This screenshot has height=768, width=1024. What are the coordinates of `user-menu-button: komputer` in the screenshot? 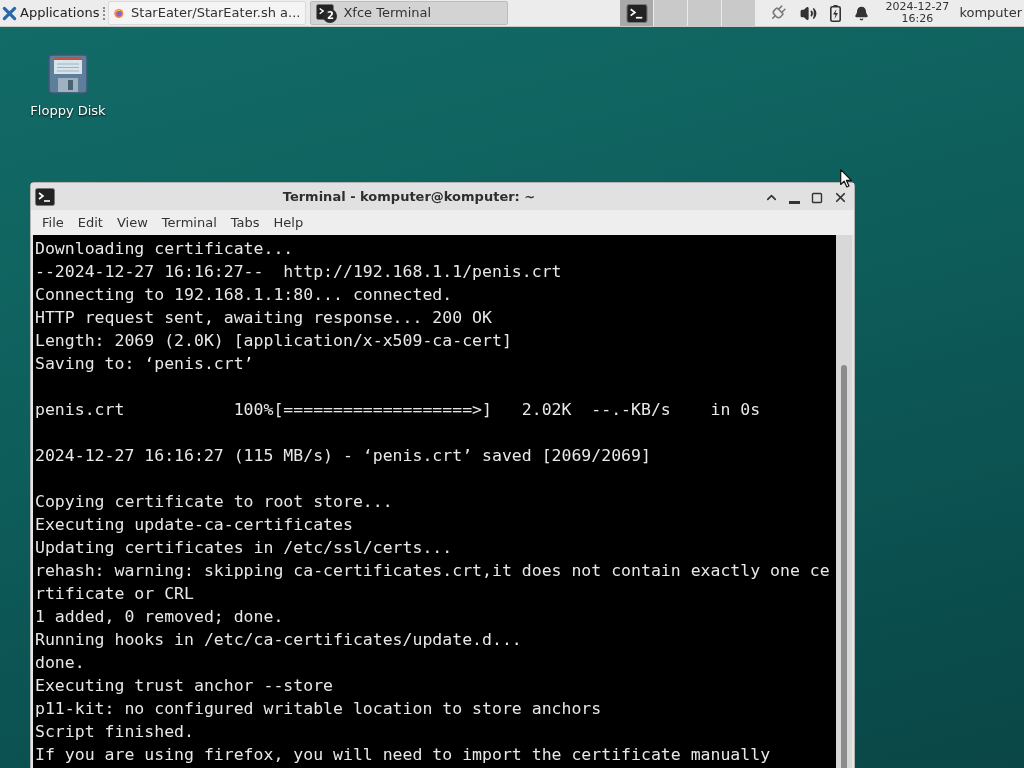 It's located at (991, 13).